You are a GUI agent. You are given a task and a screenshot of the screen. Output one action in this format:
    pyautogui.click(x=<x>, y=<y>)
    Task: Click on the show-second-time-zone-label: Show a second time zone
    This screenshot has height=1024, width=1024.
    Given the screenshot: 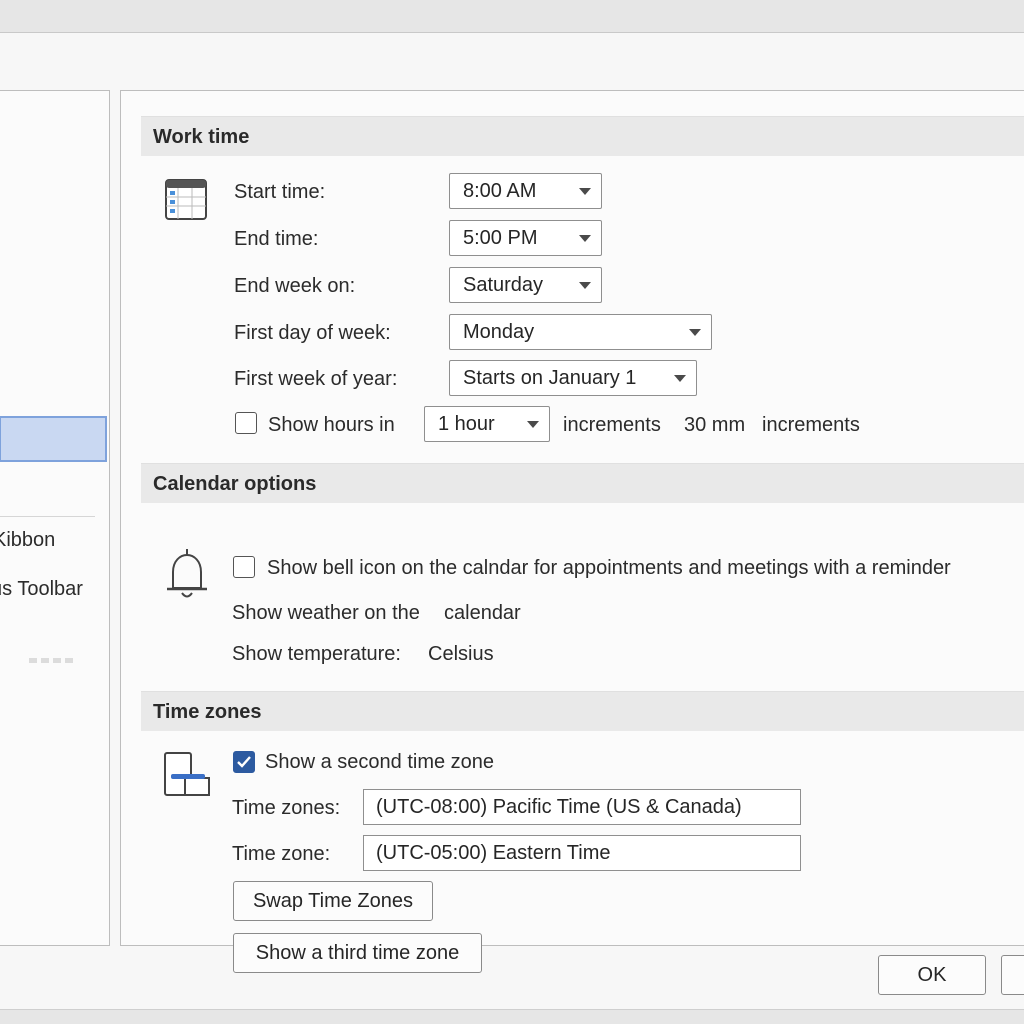 What is the action you would take?
    pyautogui.click(x=380, y=762)
    